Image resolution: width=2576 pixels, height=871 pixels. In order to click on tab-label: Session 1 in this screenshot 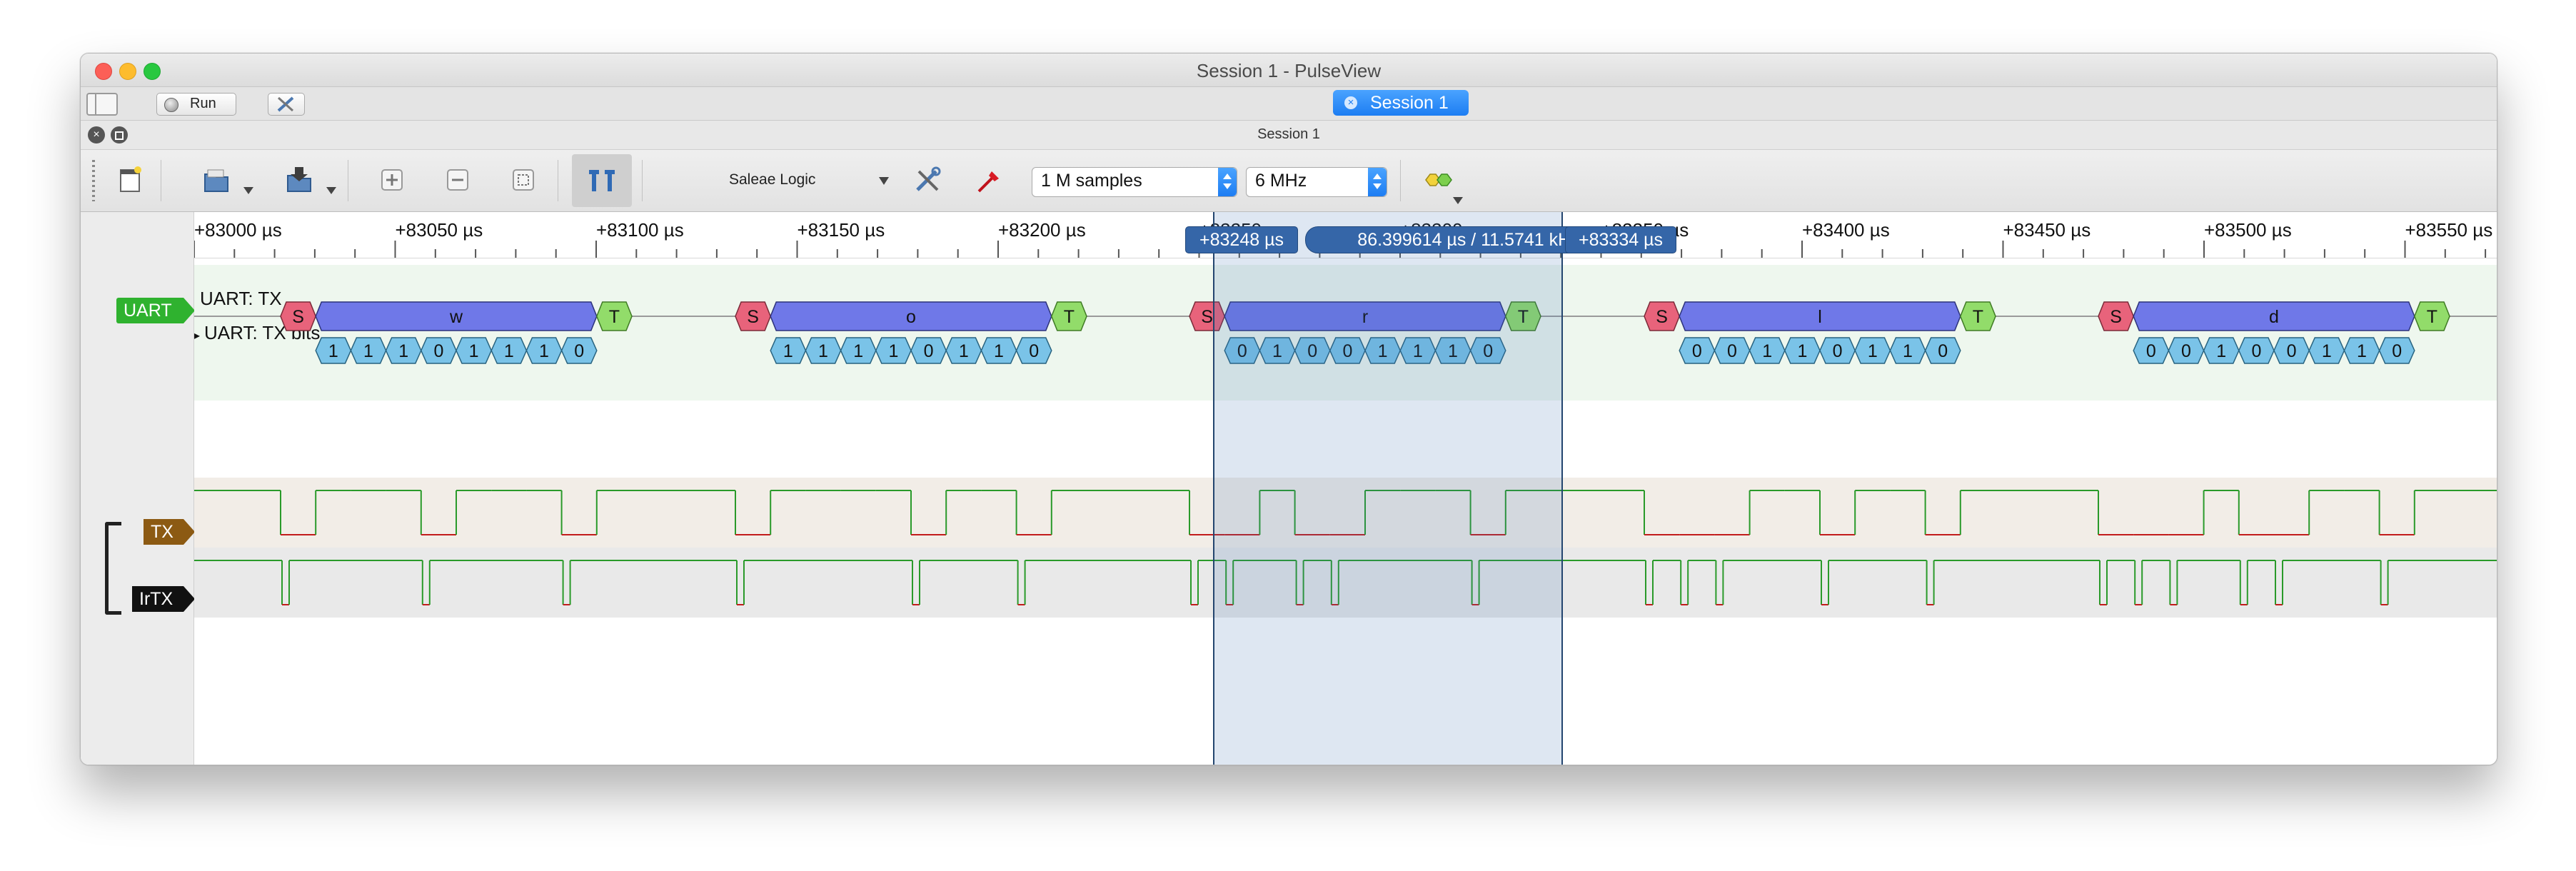, I will do `click(1409, 103)`.